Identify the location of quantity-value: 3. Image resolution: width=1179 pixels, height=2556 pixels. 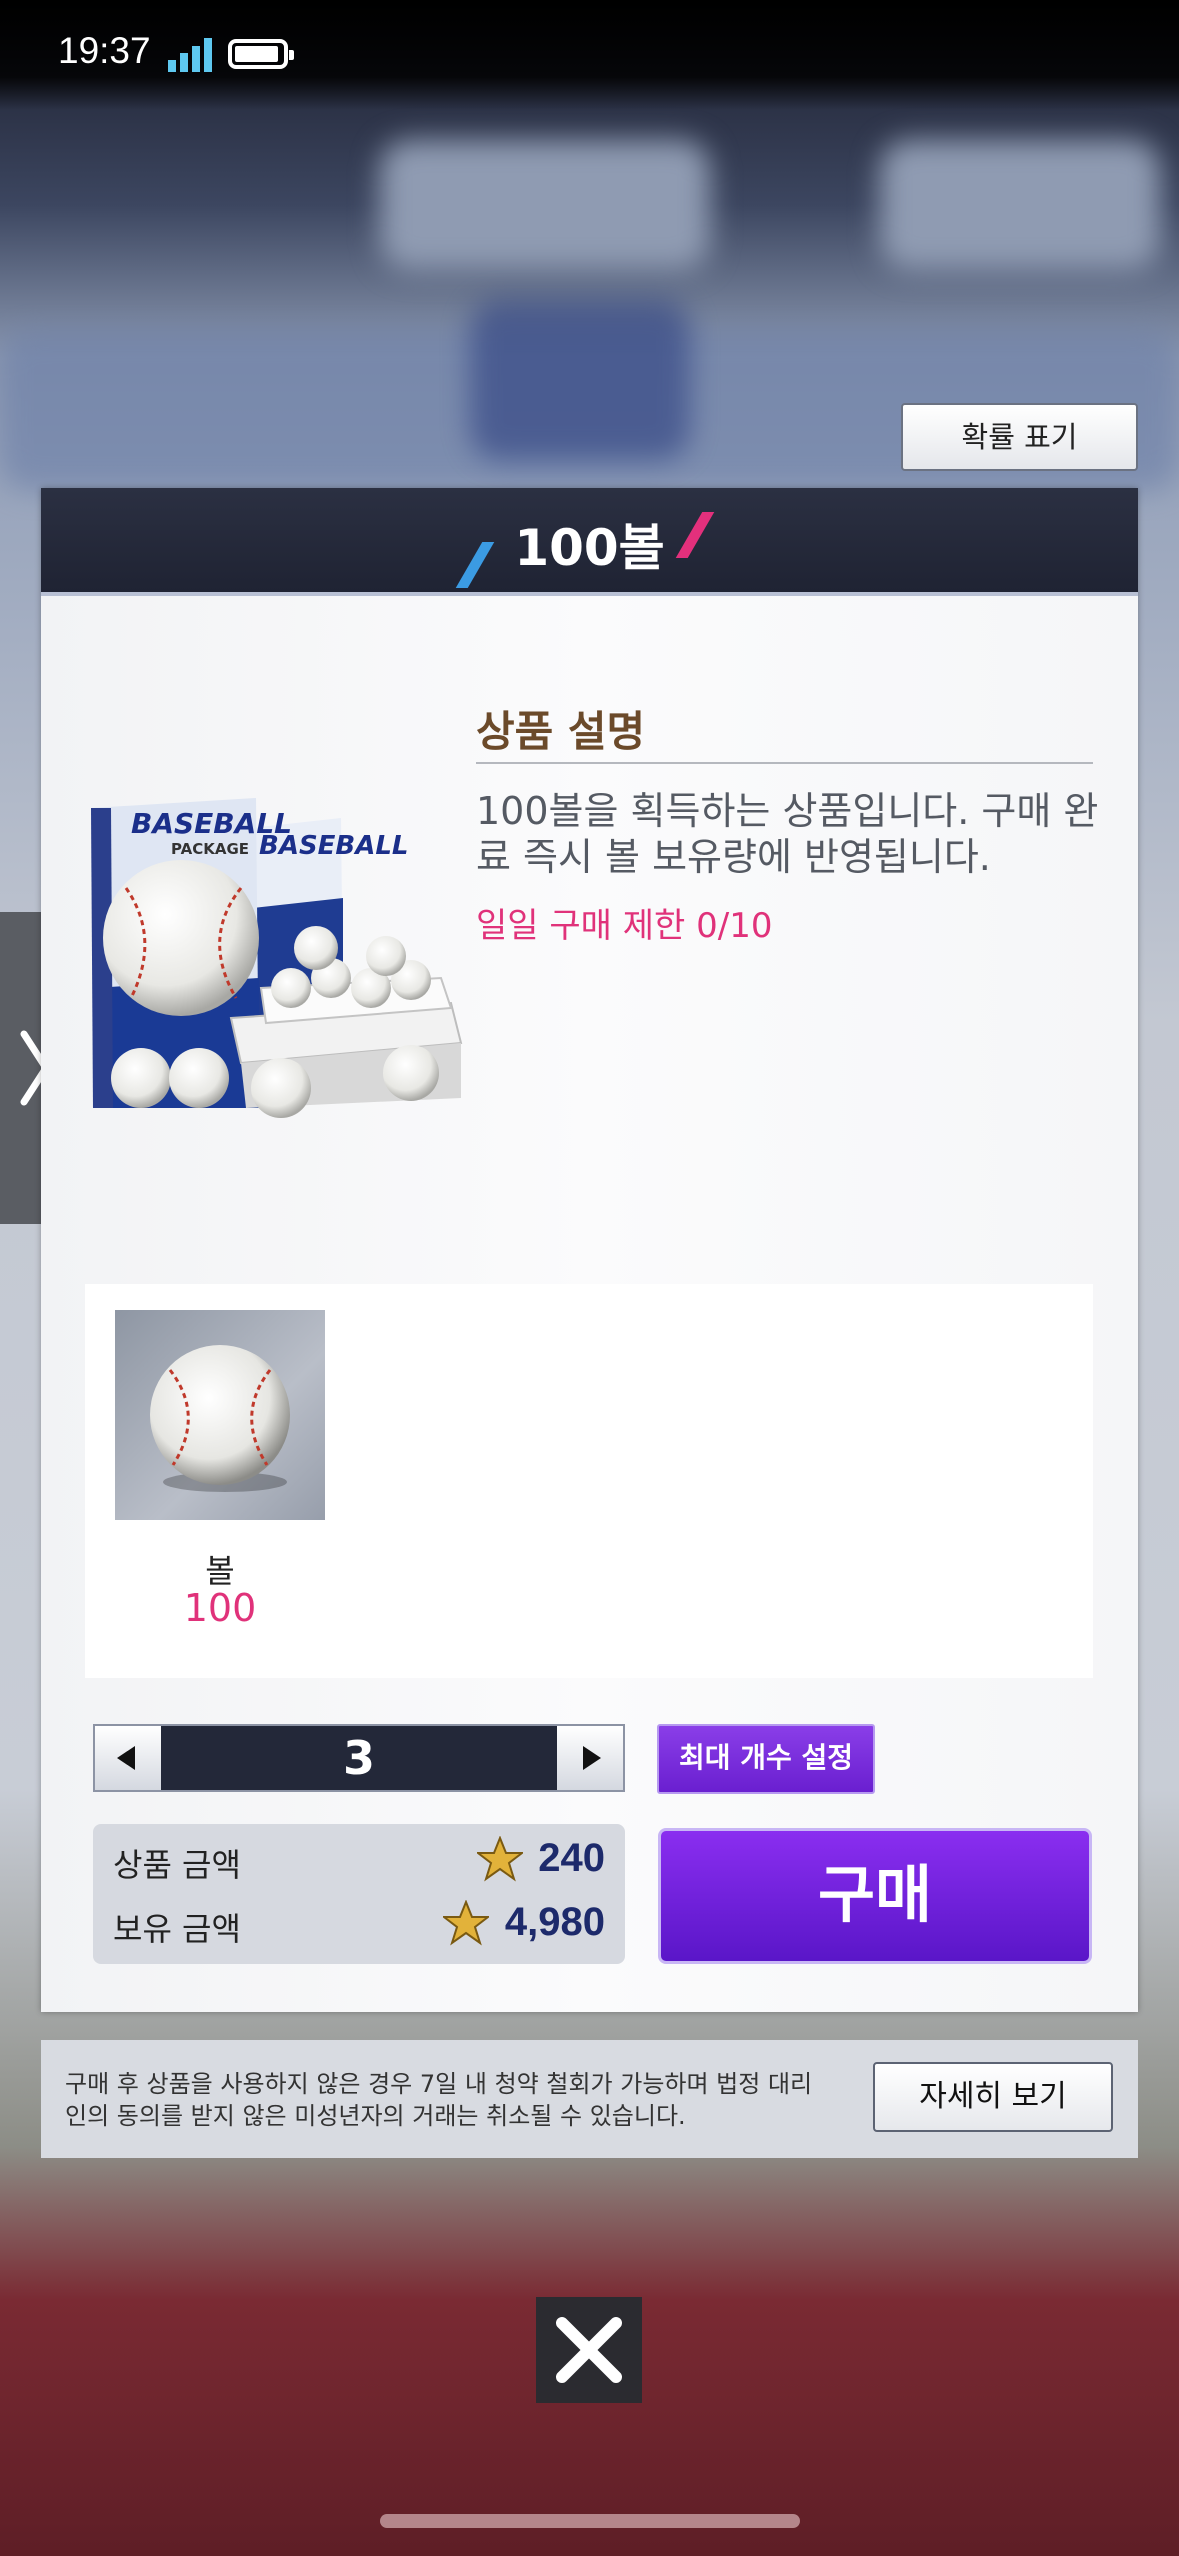
(359, 1758).